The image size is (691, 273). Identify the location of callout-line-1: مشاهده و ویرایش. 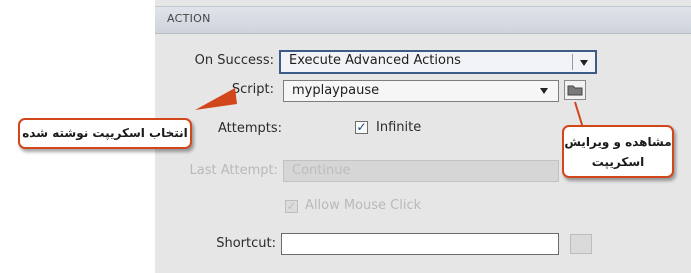
(618, 142).